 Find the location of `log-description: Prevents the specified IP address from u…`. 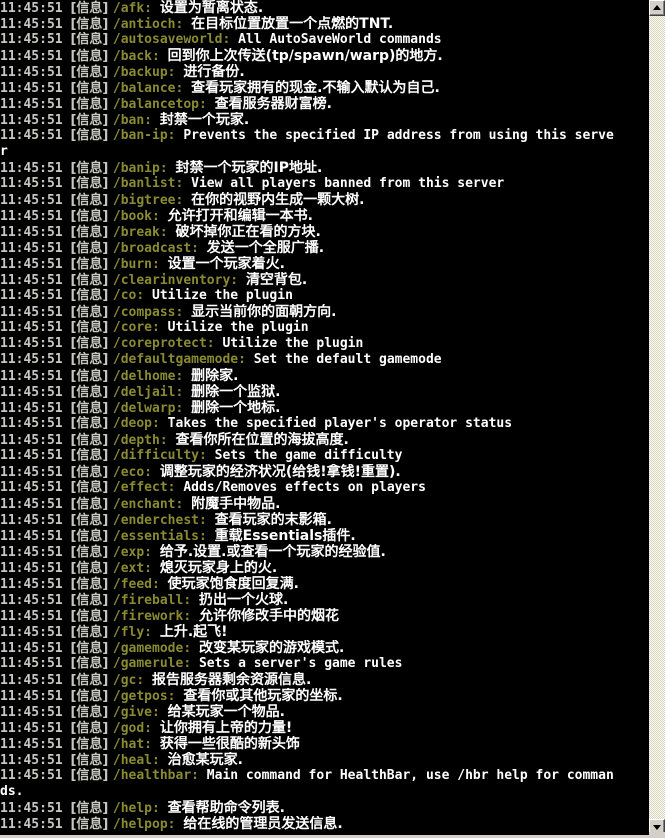

log-description: Prevents the specified IP address from u… is located at coordinates (398, 135).